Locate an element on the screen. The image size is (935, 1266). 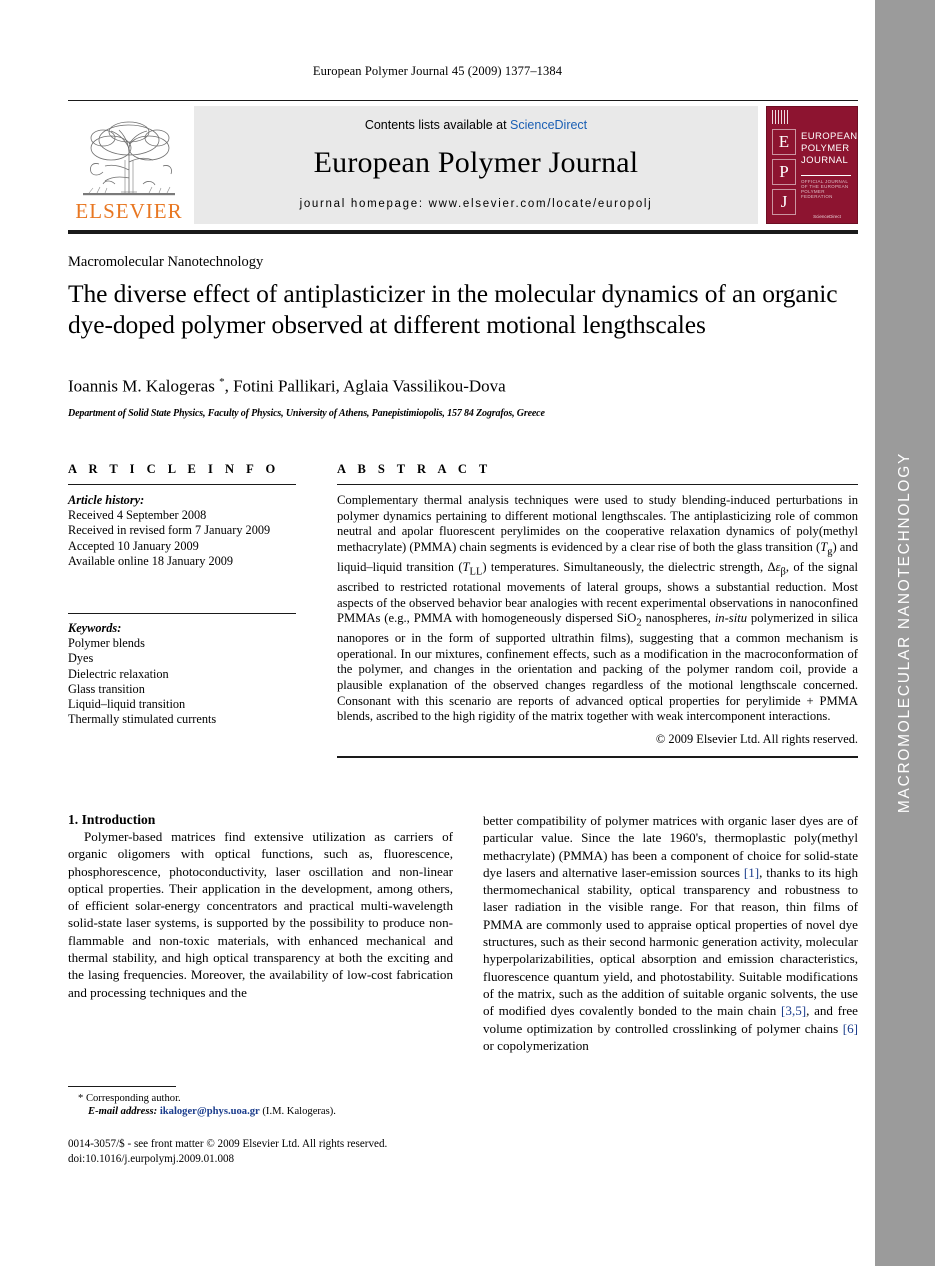
abstract-bottom-rule is located at coordinates (597, 756).